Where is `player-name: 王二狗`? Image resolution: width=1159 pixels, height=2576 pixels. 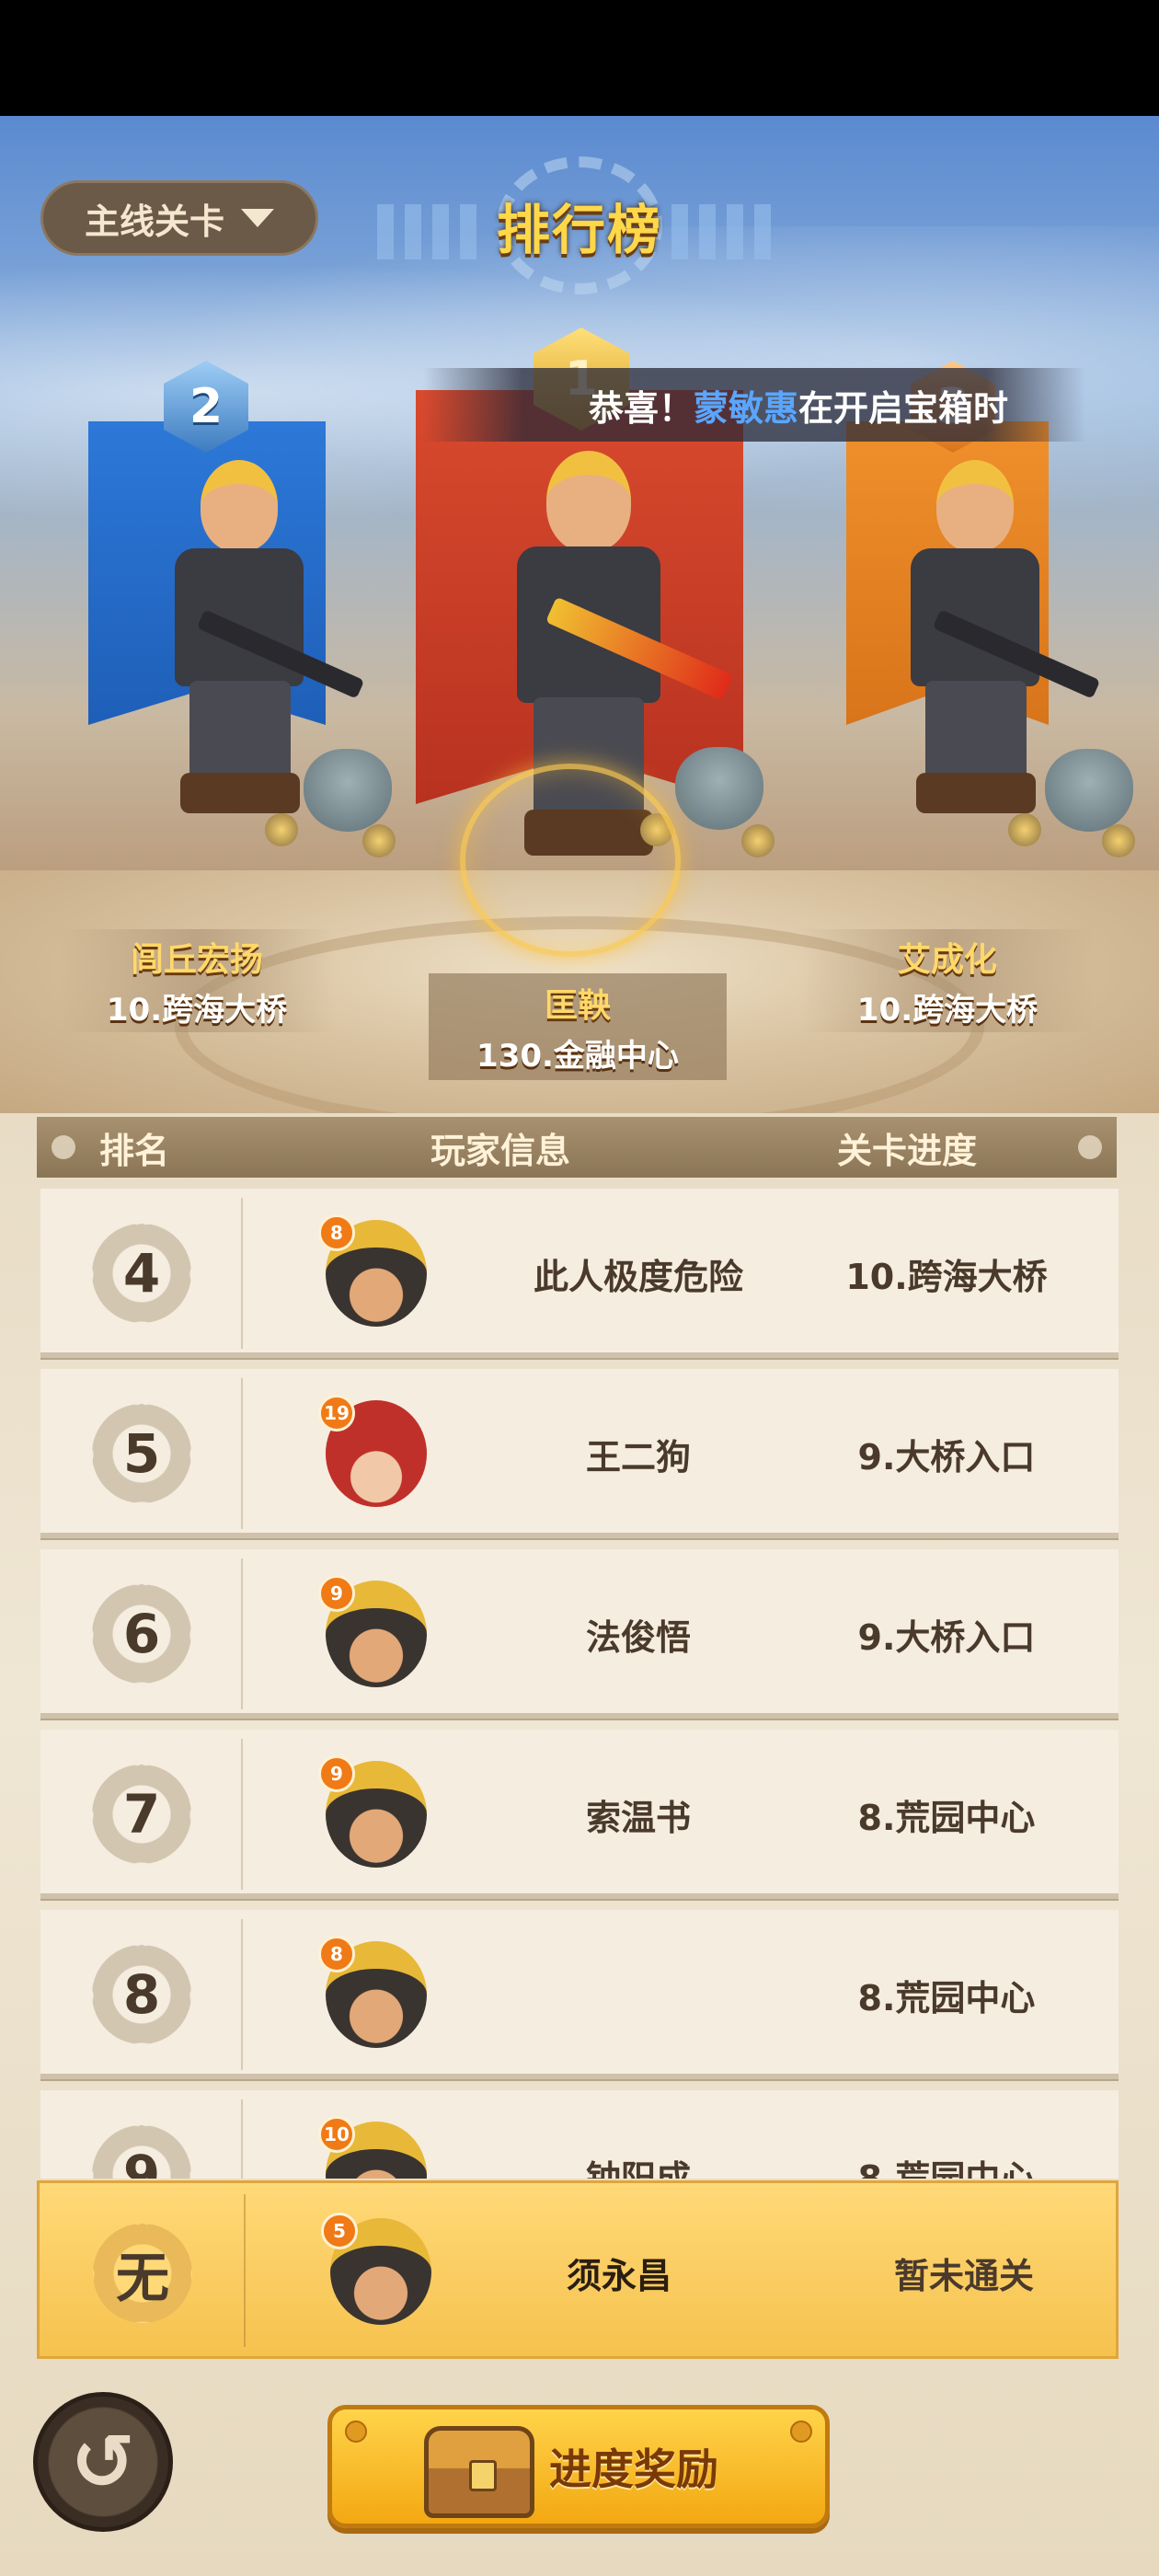
player-name: 王二狗 is located at coordinates (638, 1457).